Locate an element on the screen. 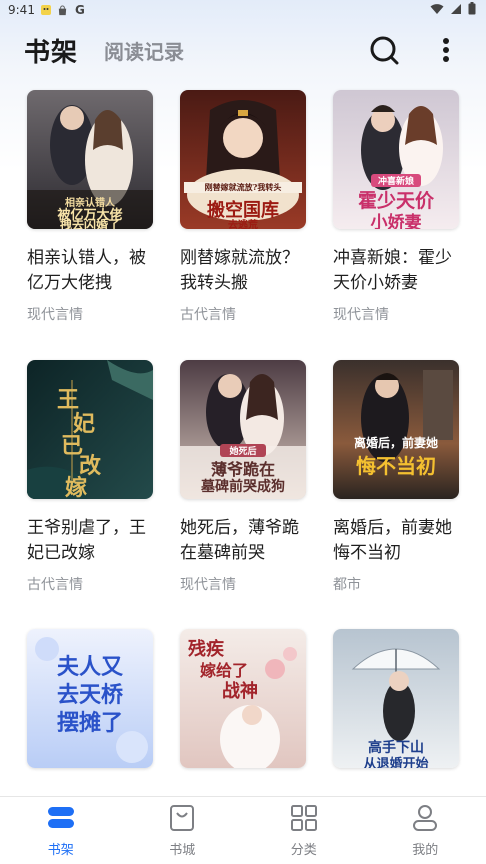 The height and width of the screenshot is (864, 486). cover-title-line: 嫁 is located at coordinates (76, 487).